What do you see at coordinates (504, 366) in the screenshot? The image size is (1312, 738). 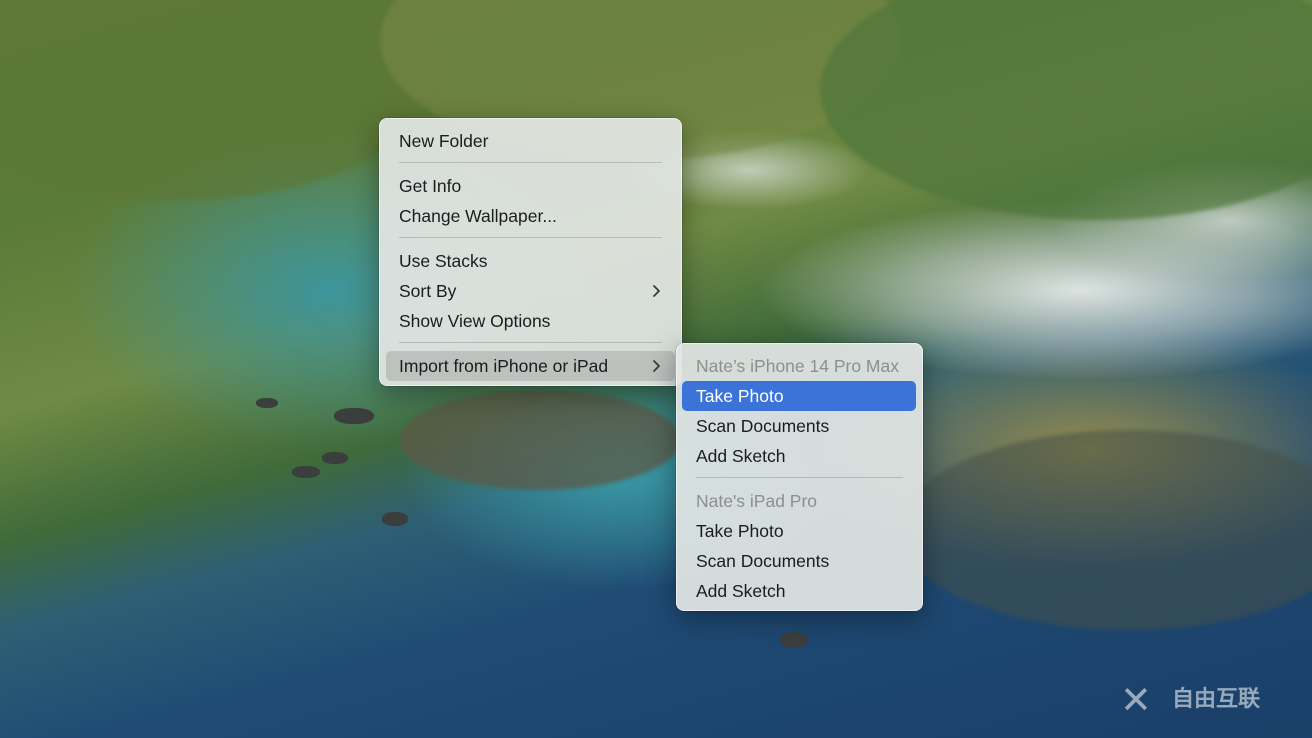 I see `menu-item-label: Import from iPhone or iPad` at bounding box center [504, 366].